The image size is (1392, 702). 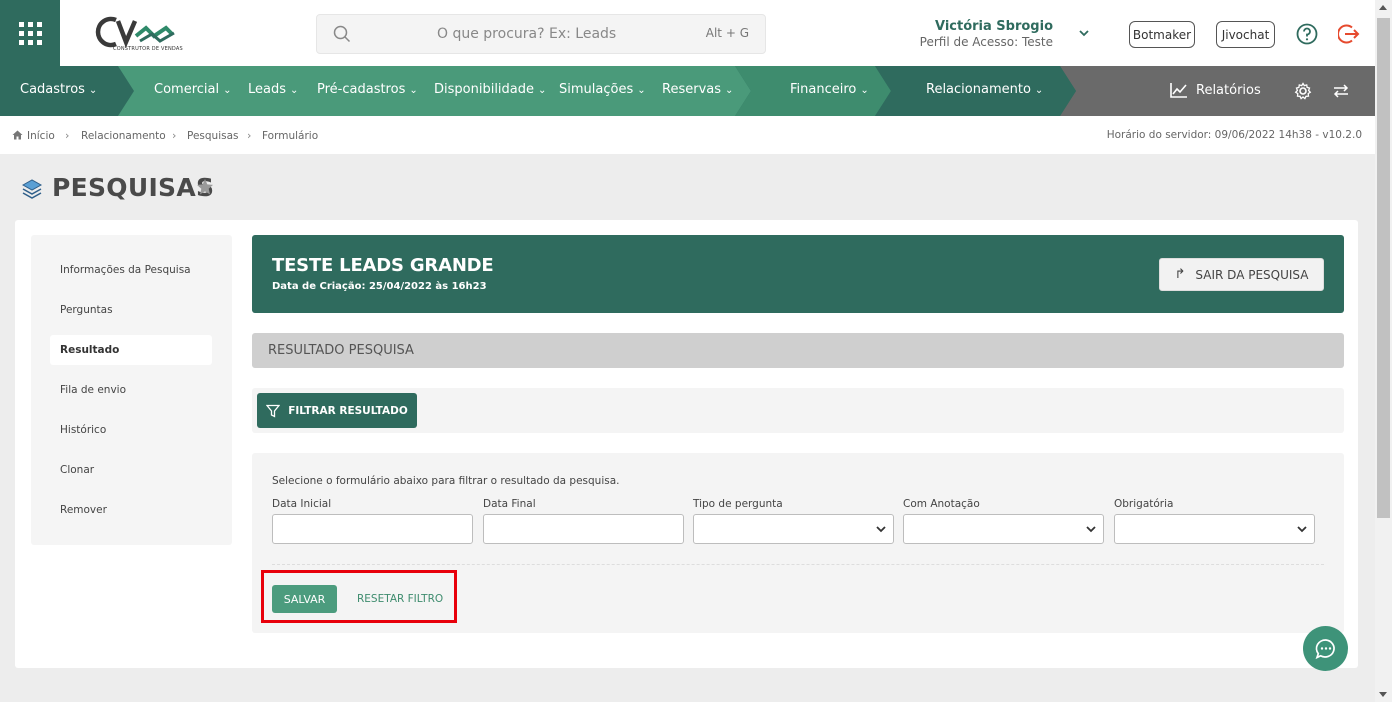 What do you see at coordinates (379, 286) in the screenshot?
I see `survey-creation-date: Data de Criação: 25/04/2022 às 16h23` at bounding box center [379, 286].